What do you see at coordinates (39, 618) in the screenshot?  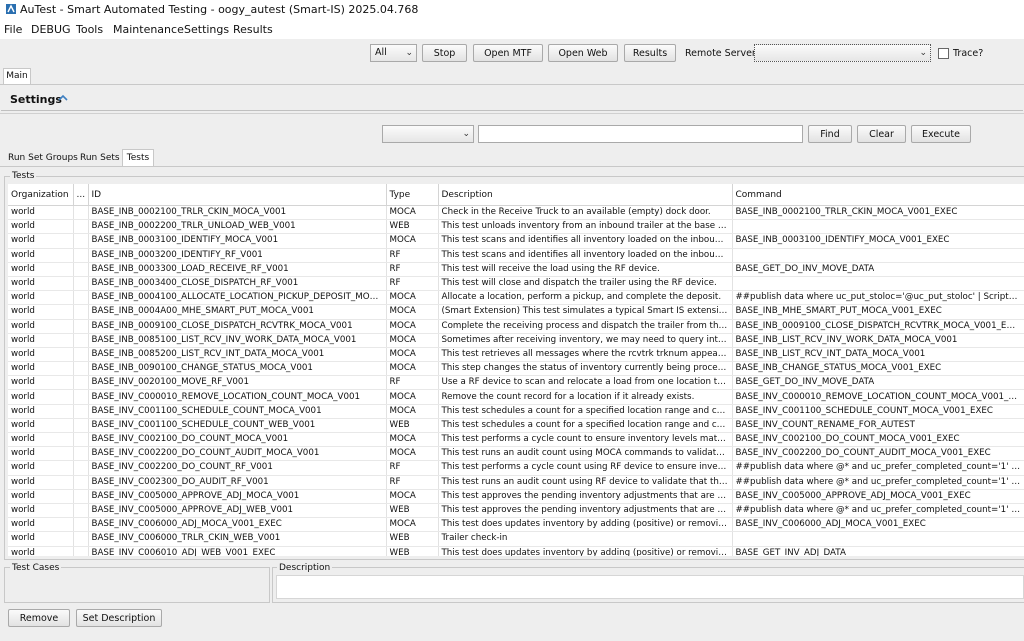 I see `remove-button: Remove` at bounding box center [39, 618].